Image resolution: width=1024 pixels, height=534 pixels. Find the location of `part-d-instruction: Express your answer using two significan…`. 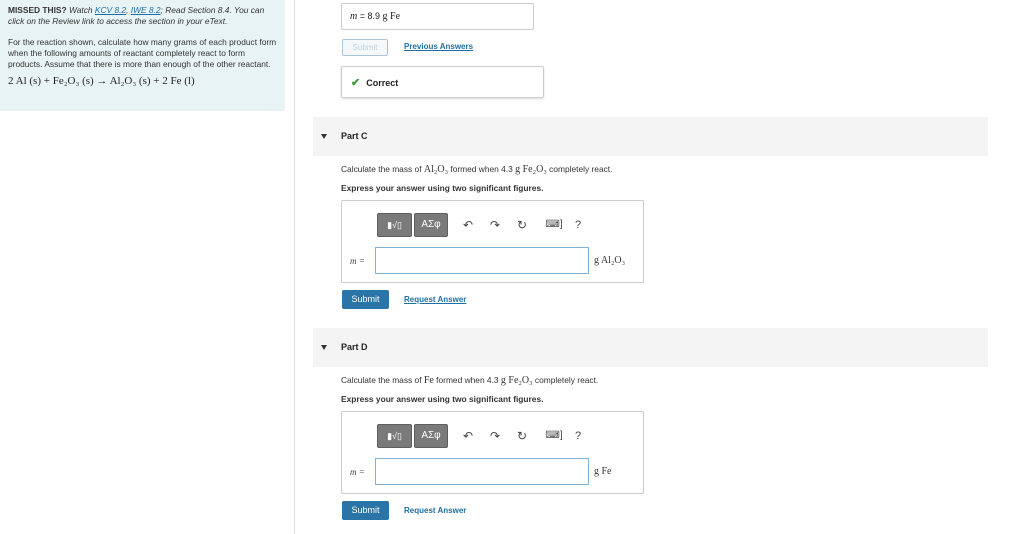

part-d-instruction: Express your answer using two significan… is located at coordinates (442, 399).